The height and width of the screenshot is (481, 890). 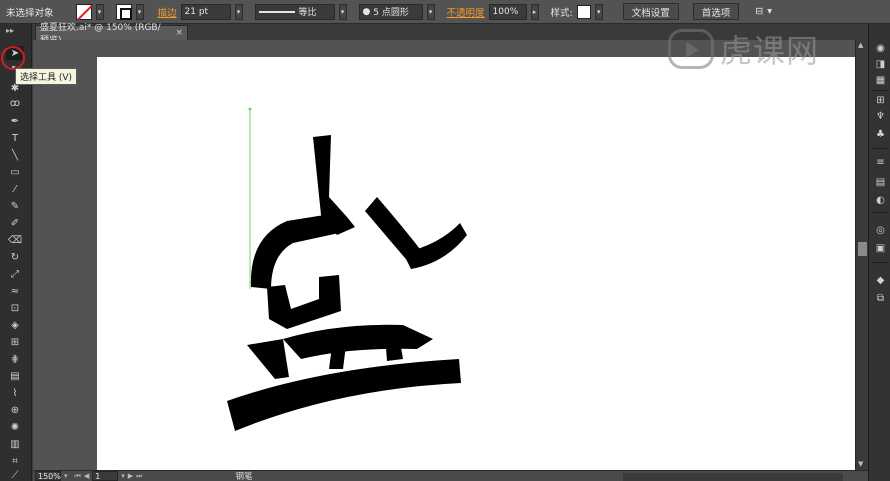 I want to click on gradient-panel-icon: ▤, so click(x=880, y=182).